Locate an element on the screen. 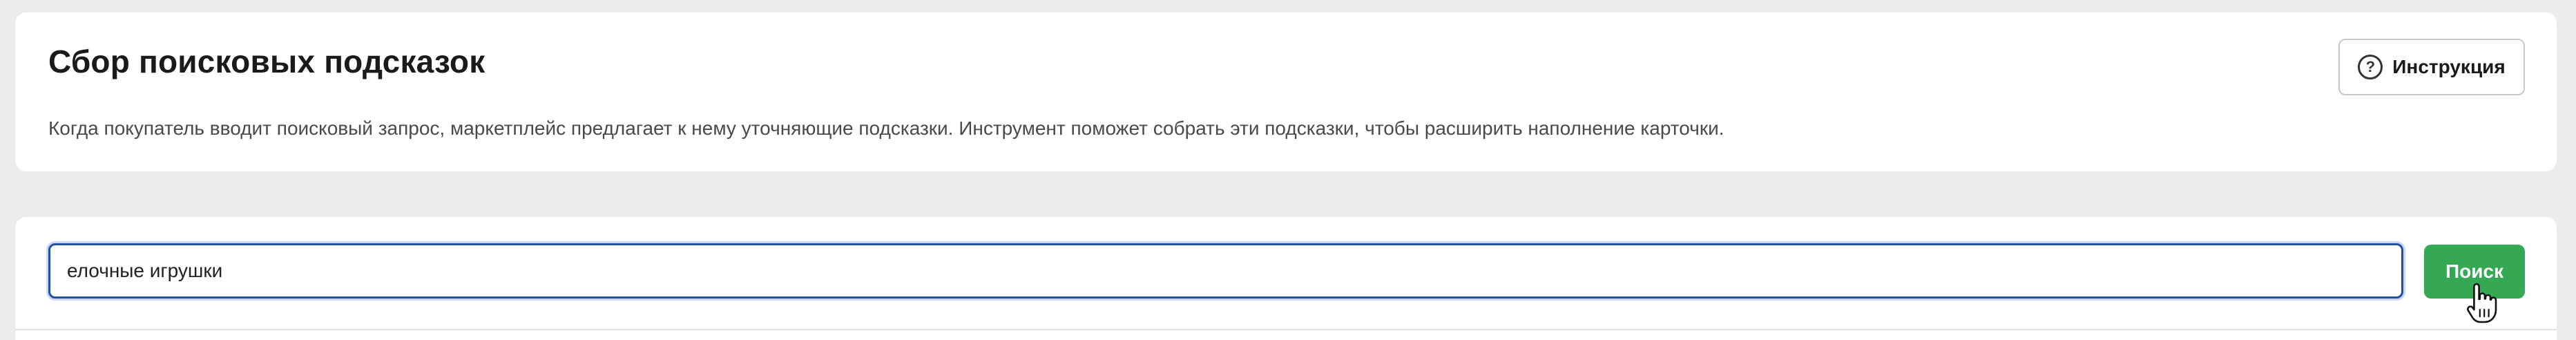  divider is located at coordinates (1286, 329).